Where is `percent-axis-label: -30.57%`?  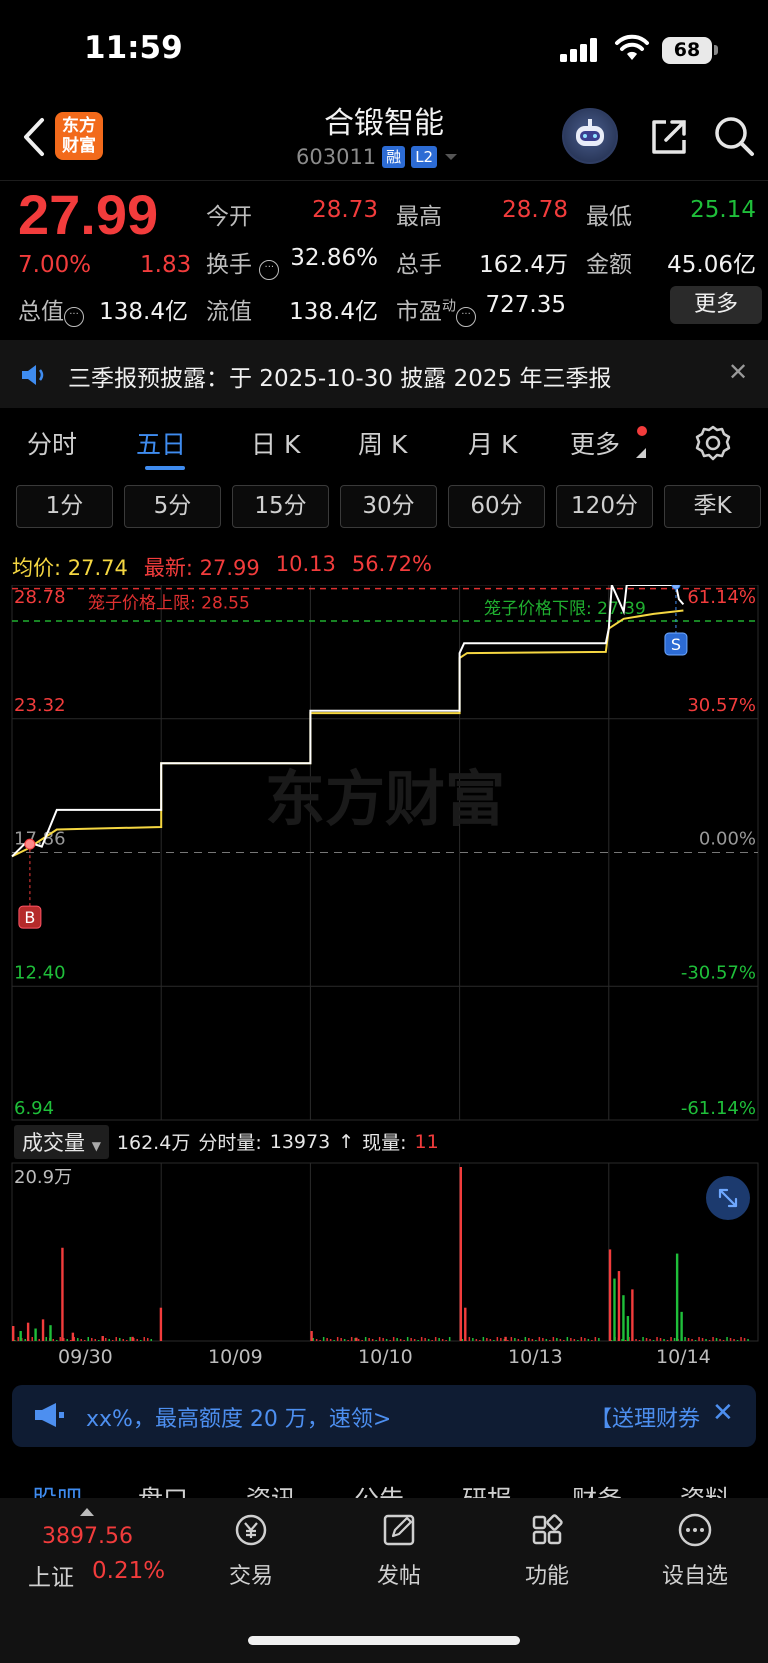 percent-axis-label: -30.57% is located at coordinates (718, 972).